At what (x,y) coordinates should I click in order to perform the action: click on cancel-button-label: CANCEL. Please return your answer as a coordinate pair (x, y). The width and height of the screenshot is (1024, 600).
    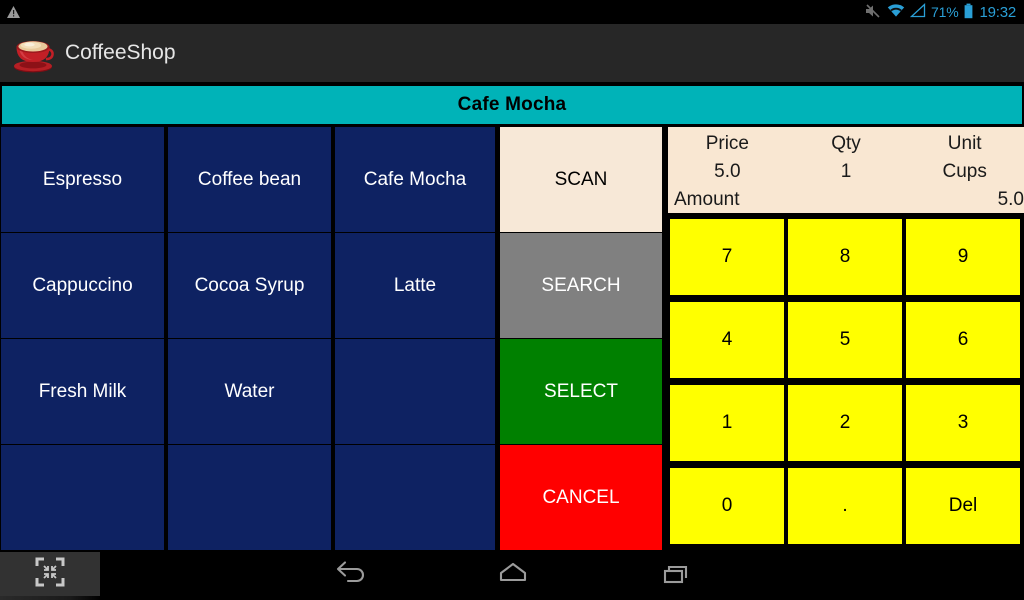
    Looking at the image, I should click on (581, 497).